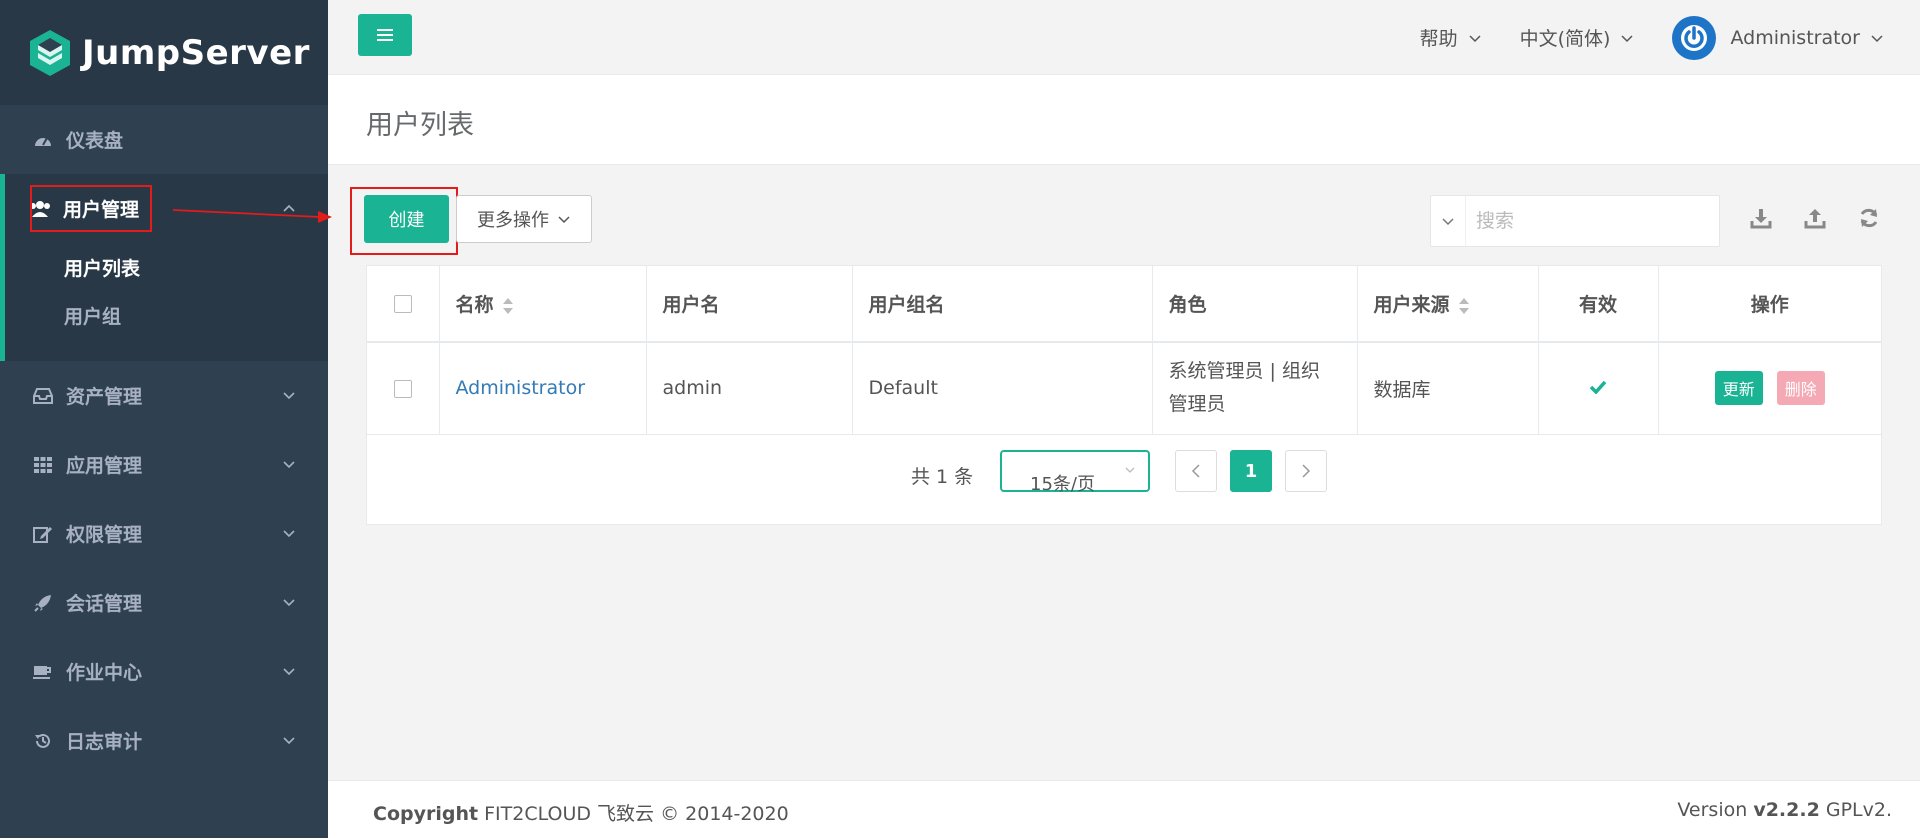 The width and height of the screenshot is (1920, 838). I want to click on sidebar-item-users: 用户管理, so click(166, 208).